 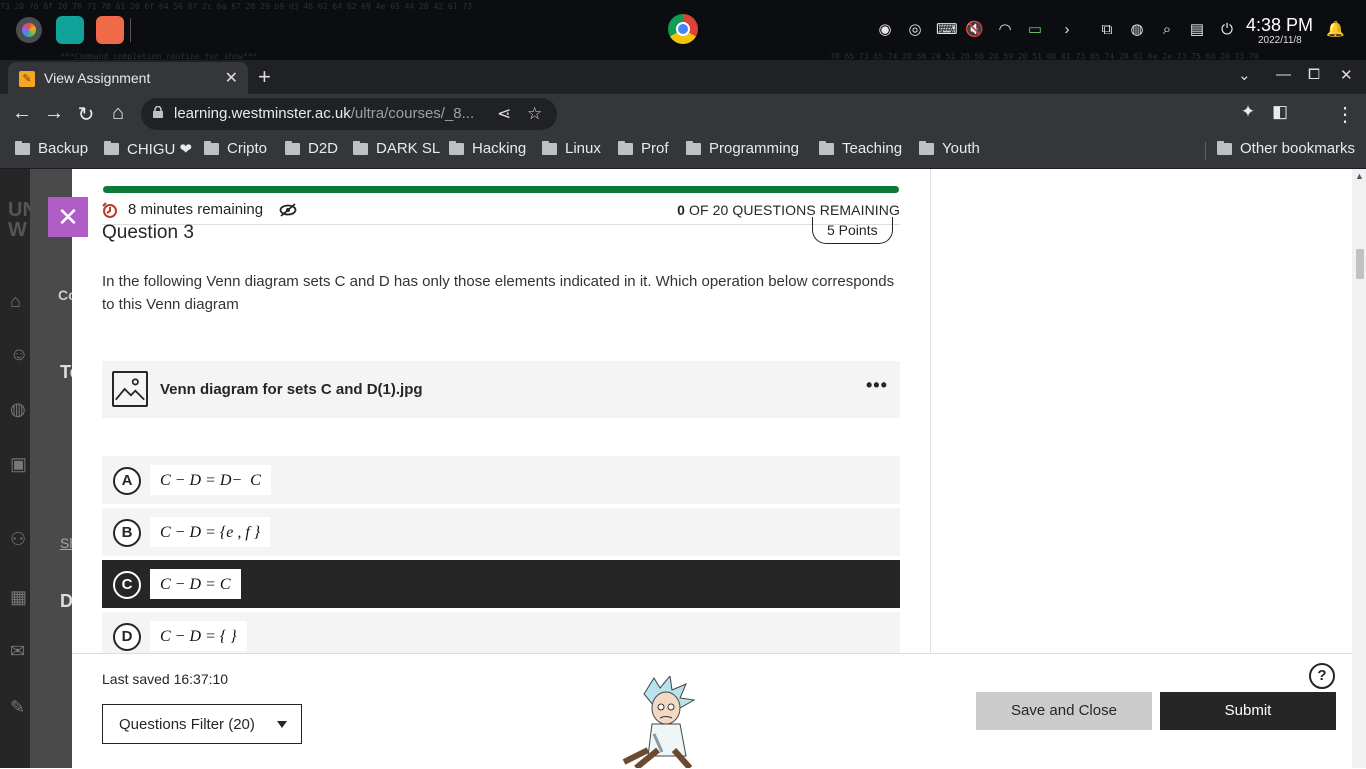 What do you see at coordinates (872, 148) in the screenshot?
I see `bookmark-label: Teaching` at bounding box center [872, 148].